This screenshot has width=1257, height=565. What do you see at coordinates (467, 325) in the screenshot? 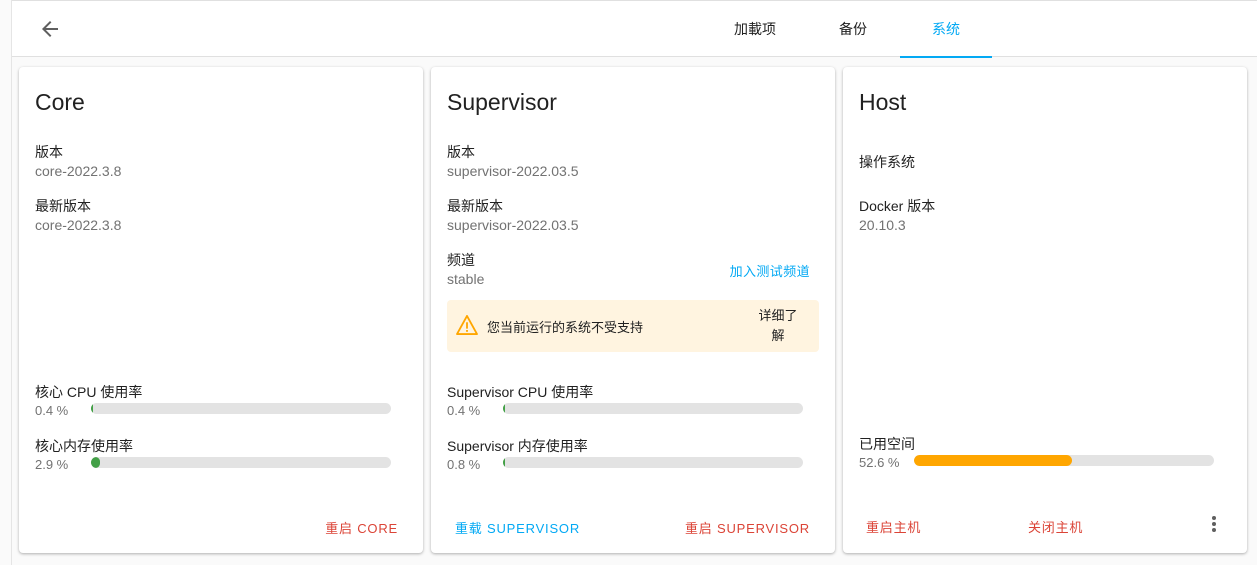
I see `warning-triangle-icon` at bounding box center [467, 325].